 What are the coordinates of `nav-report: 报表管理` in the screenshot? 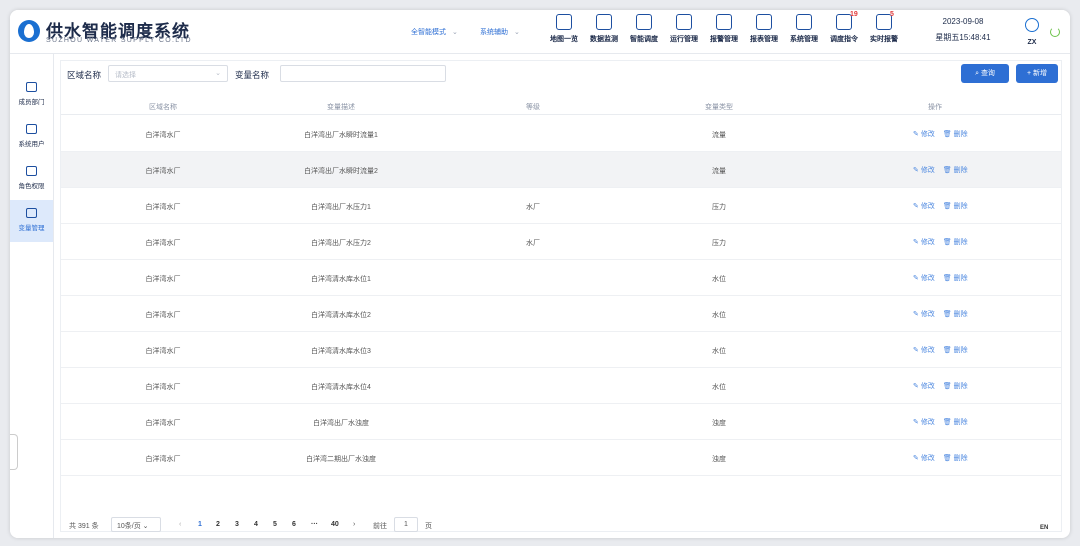 It's located at (764, 33).